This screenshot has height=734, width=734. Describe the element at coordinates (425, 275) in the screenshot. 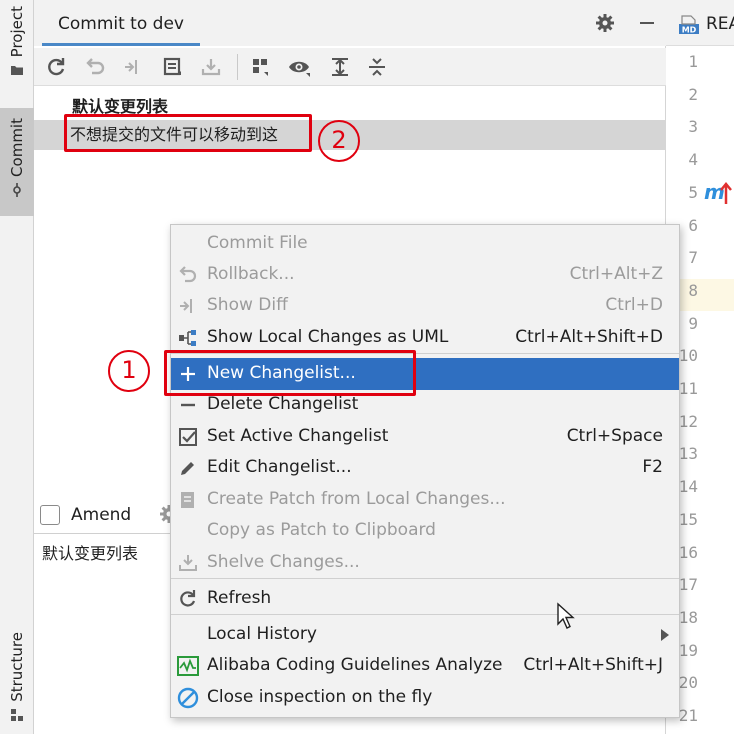

I see `menu-item-rollback: Rollback... Ctrl+Alt+Z` at that location.